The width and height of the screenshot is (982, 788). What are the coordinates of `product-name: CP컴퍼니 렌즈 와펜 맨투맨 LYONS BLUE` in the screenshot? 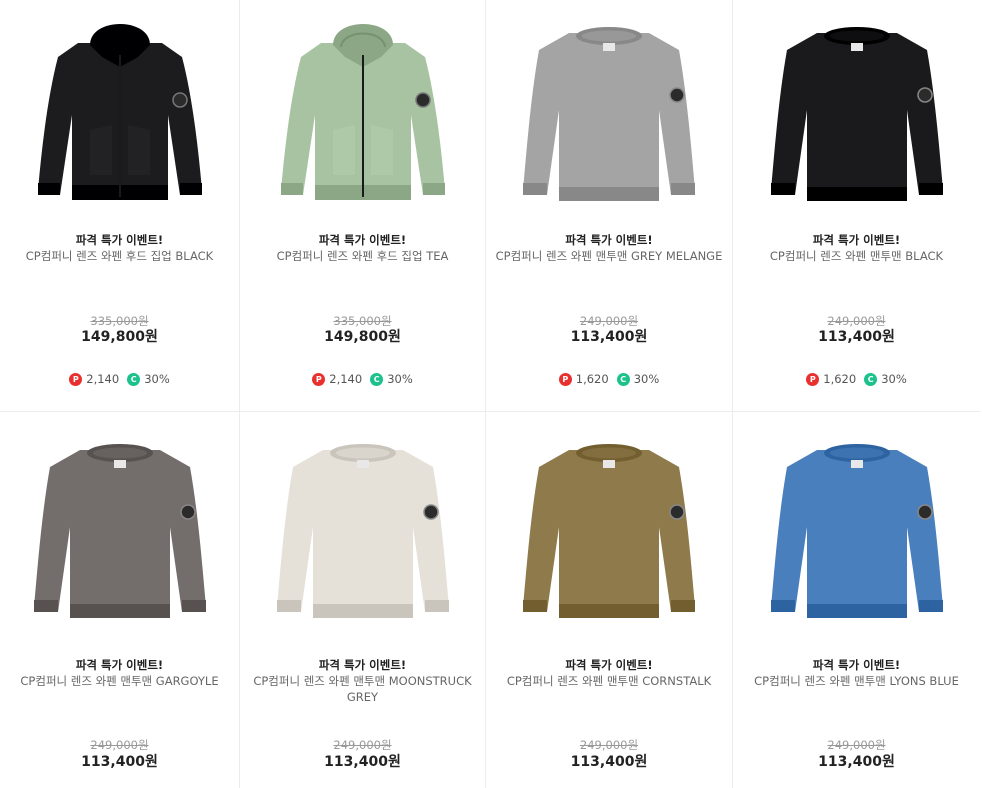 It's located at (856, 681).